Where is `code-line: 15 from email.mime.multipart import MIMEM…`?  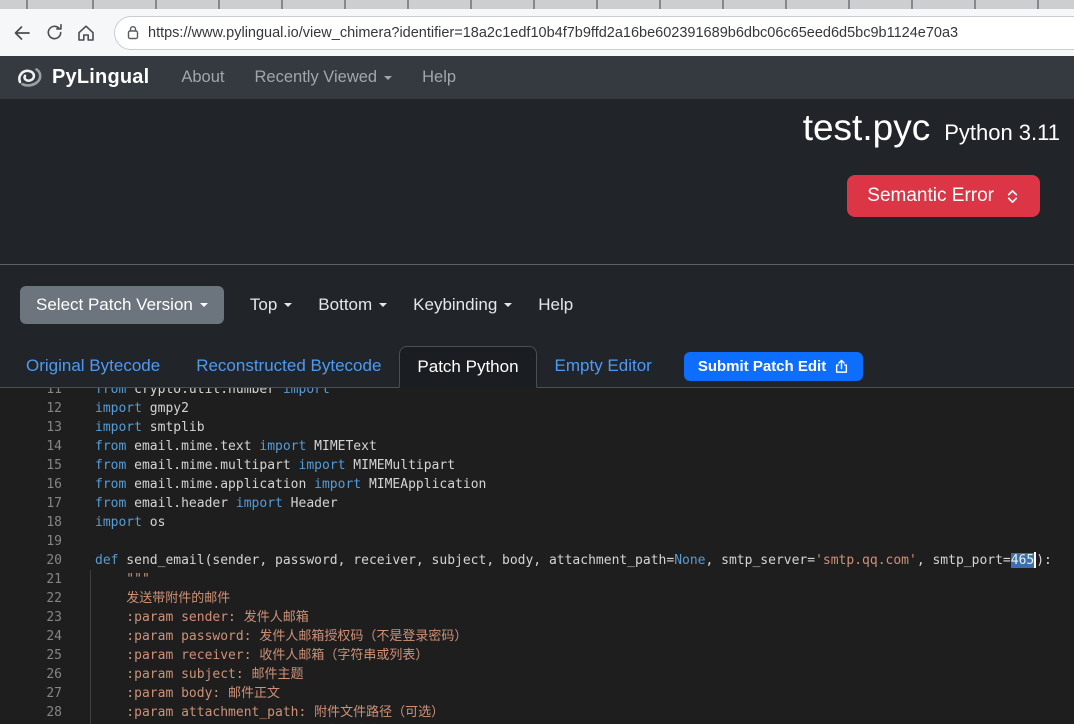
code-line: 15 from email.mime.multipart import MIMEM… is located at coordinates (537, 465).